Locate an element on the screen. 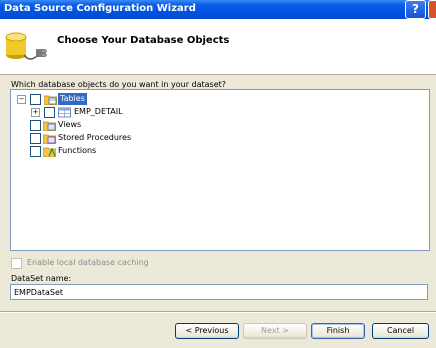  tree-node-label: EMP_DETAIL is located at coordinates (98, 111).